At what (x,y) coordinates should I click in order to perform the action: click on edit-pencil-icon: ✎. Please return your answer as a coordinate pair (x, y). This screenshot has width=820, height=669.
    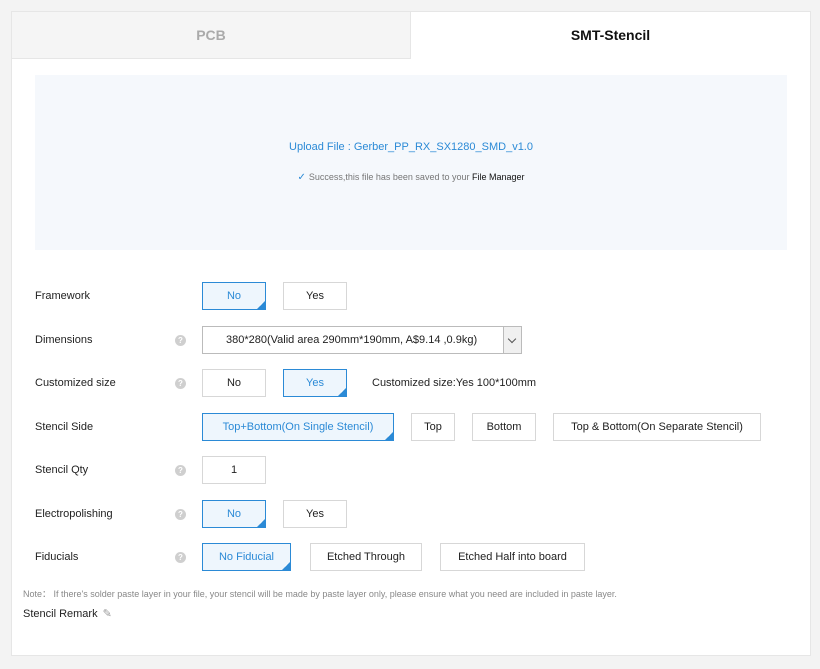
    Looking at the image, I should click on (107, 614).